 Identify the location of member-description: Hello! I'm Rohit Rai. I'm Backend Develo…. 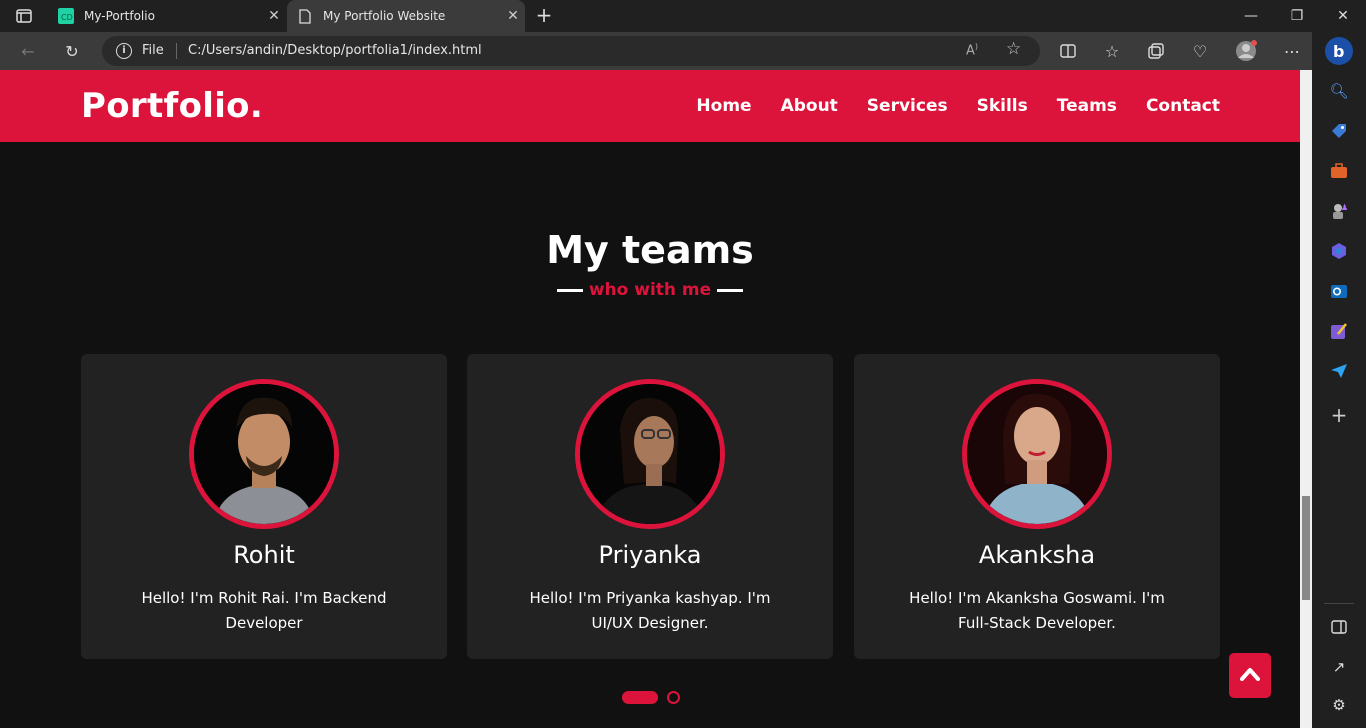
(264, 610).